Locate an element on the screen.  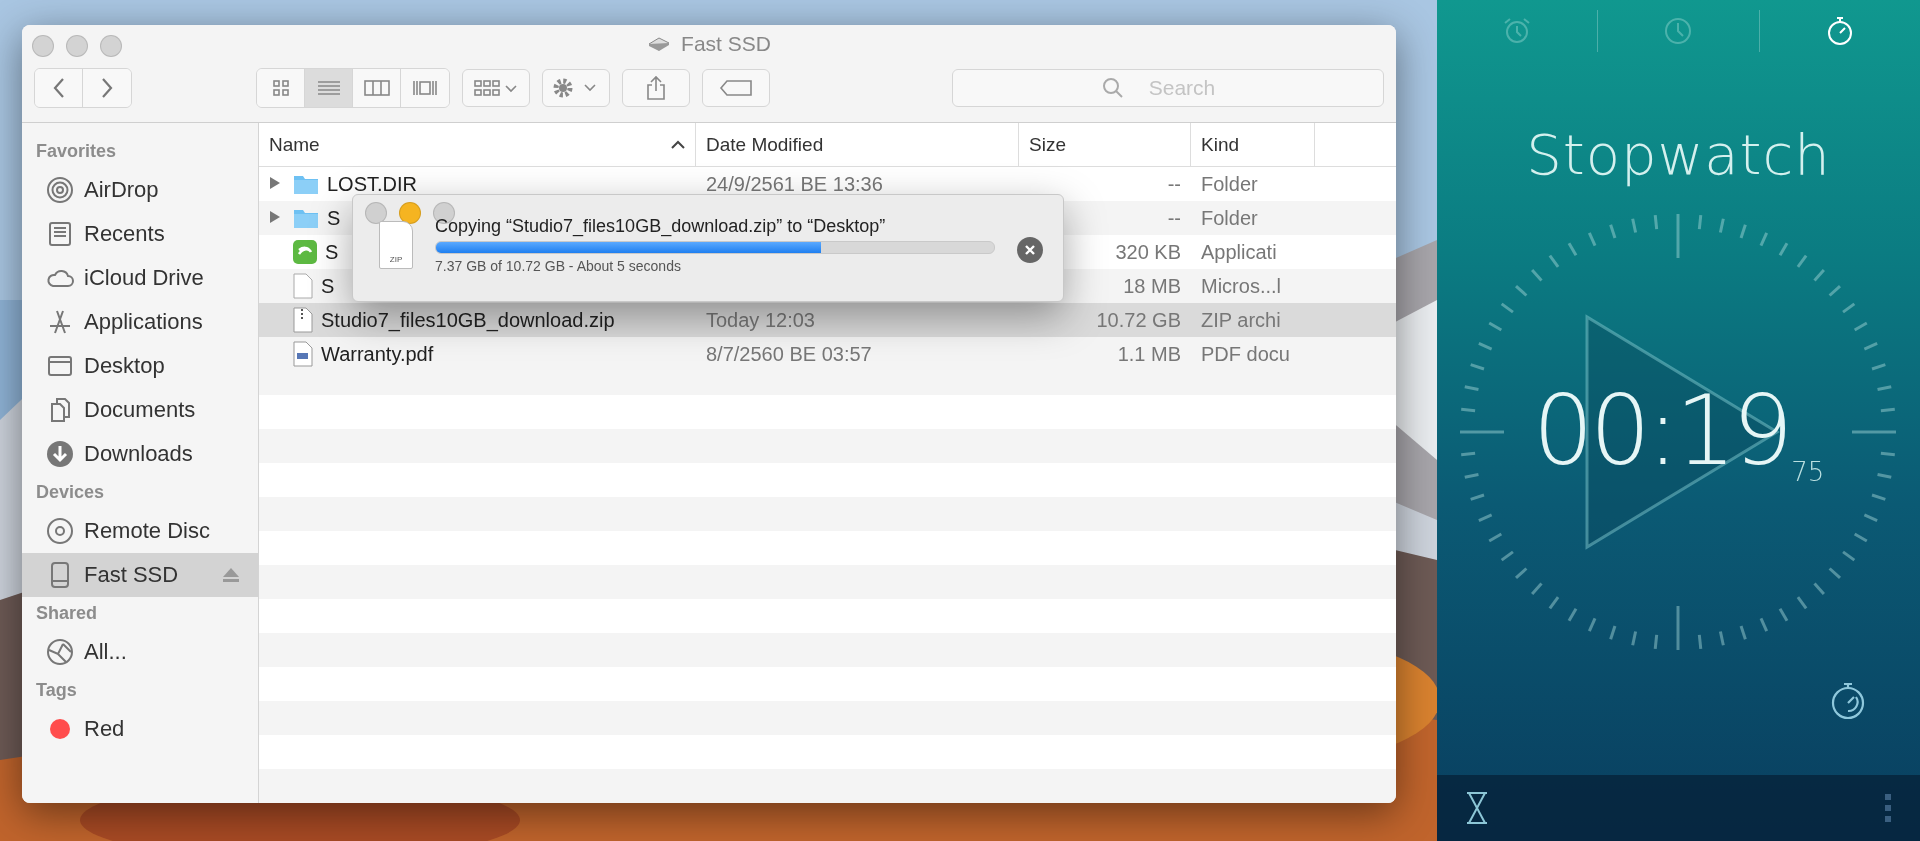
close-icon is located at coordinates (1030, 250).